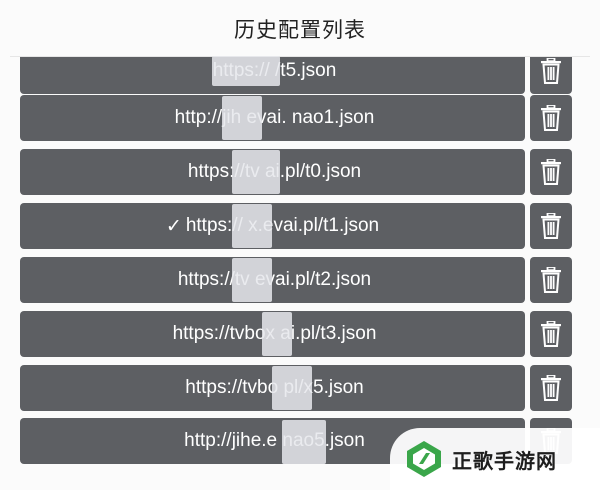  What do you see at coordinates (274, 440) in the screenshot?
I see `config-url-label: http://jihe.e nao5.json` at bounding box center [274, 440].